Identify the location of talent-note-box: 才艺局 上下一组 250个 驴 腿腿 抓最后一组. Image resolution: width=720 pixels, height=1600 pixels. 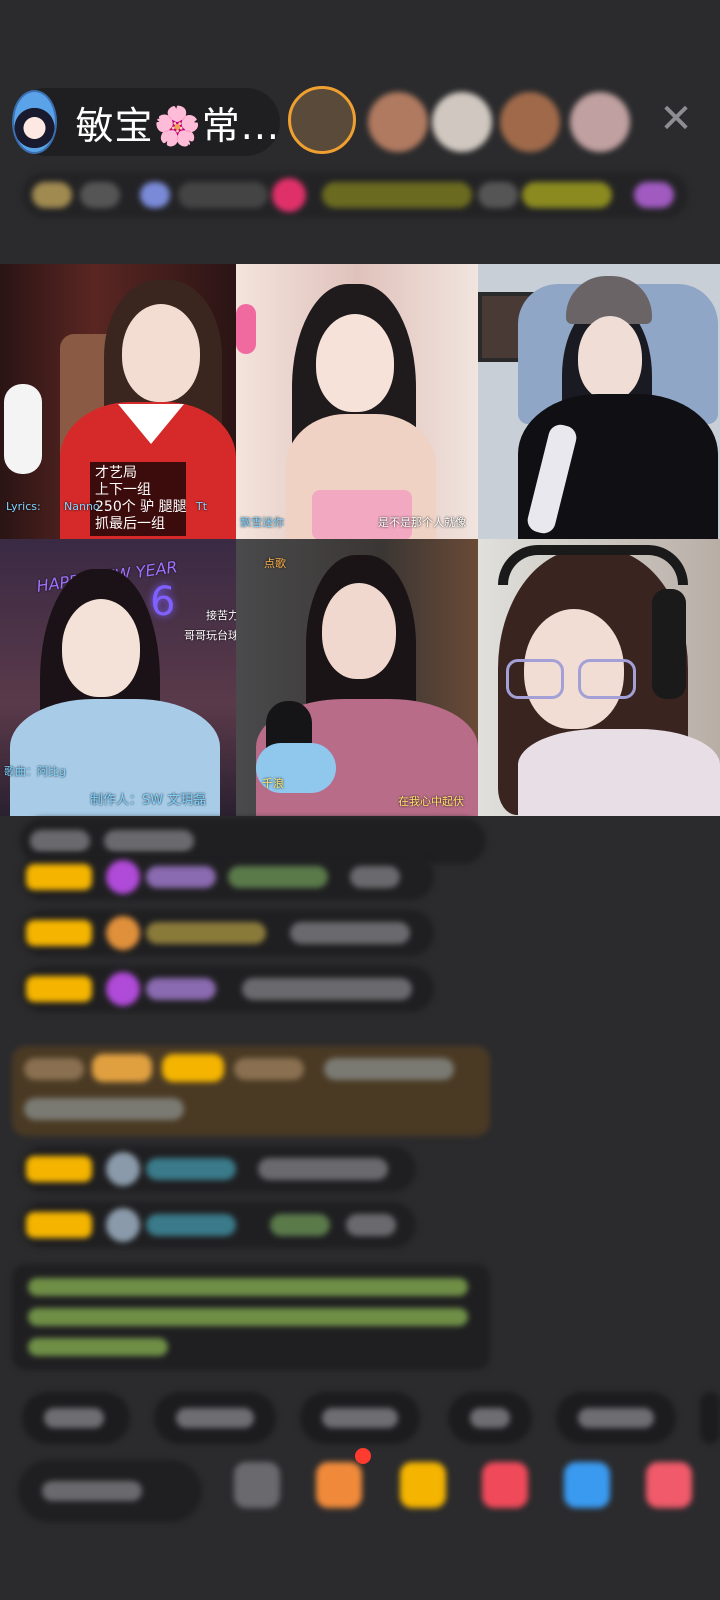
(138, 499).